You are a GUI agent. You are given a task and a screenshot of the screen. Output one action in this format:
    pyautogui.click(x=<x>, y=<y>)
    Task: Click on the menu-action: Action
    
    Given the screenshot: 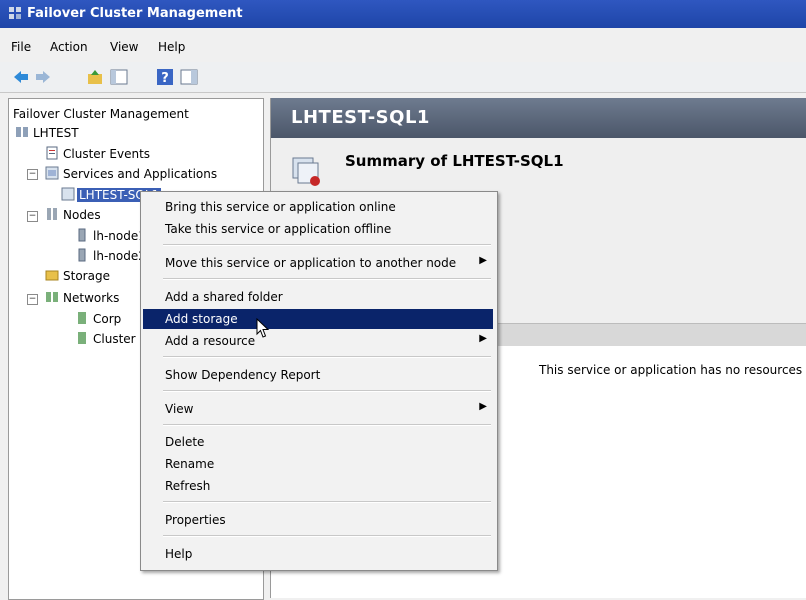 What is the action you would take?
    pyautogui.click(x=69, y=47)
    